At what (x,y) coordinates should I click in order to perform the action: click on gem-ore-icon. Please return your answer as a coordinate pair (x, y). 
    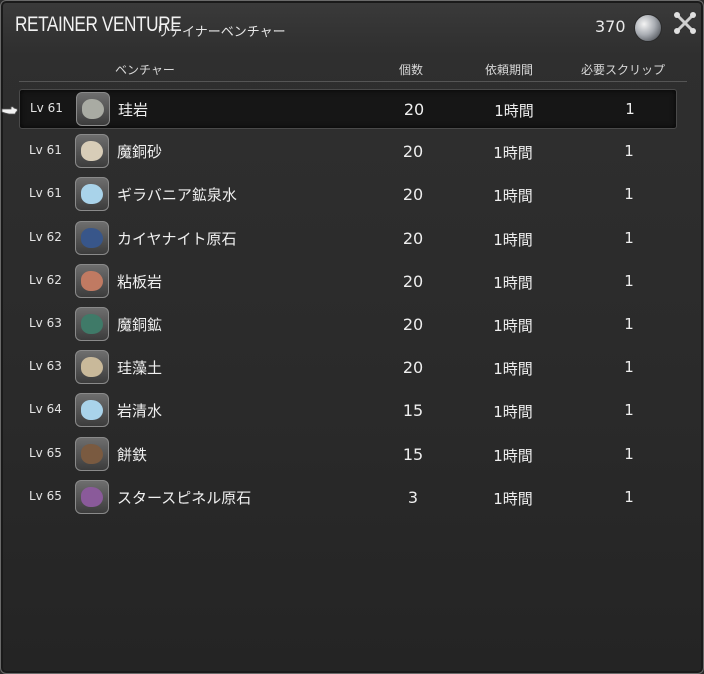
    Looking at the image, I should click on (92, 496).